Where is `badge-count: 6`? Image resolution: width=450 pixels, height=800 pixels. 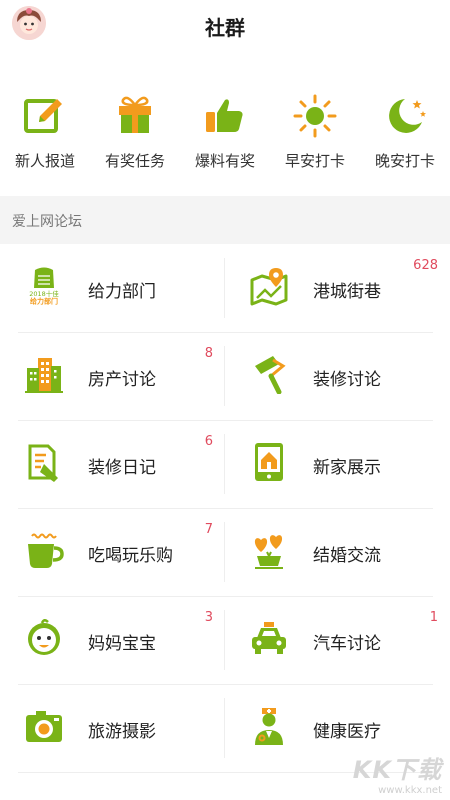
badge-count: 6 is located at coordinates (208, 441).